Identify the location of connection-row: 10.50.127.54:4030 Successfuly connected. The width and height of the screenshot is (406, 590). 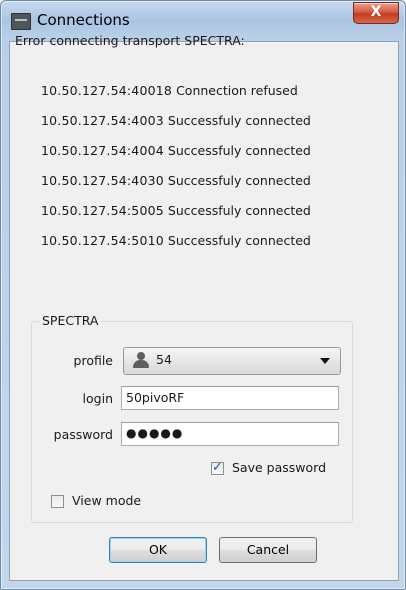
(176, 186).